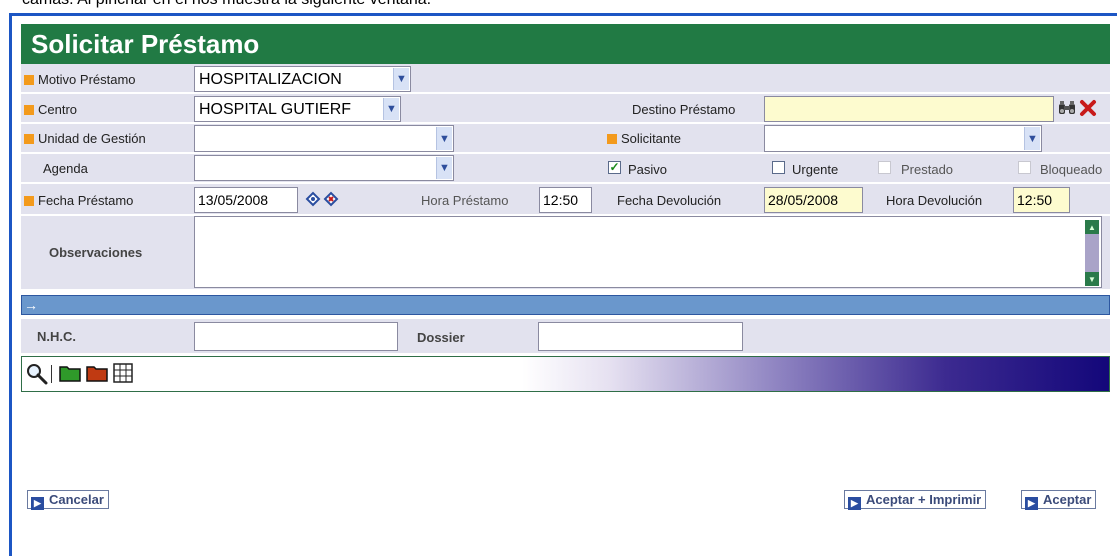  Describe the element at coordinates (1088, 110) in the screenshot. I see `clear-icon` at that location.